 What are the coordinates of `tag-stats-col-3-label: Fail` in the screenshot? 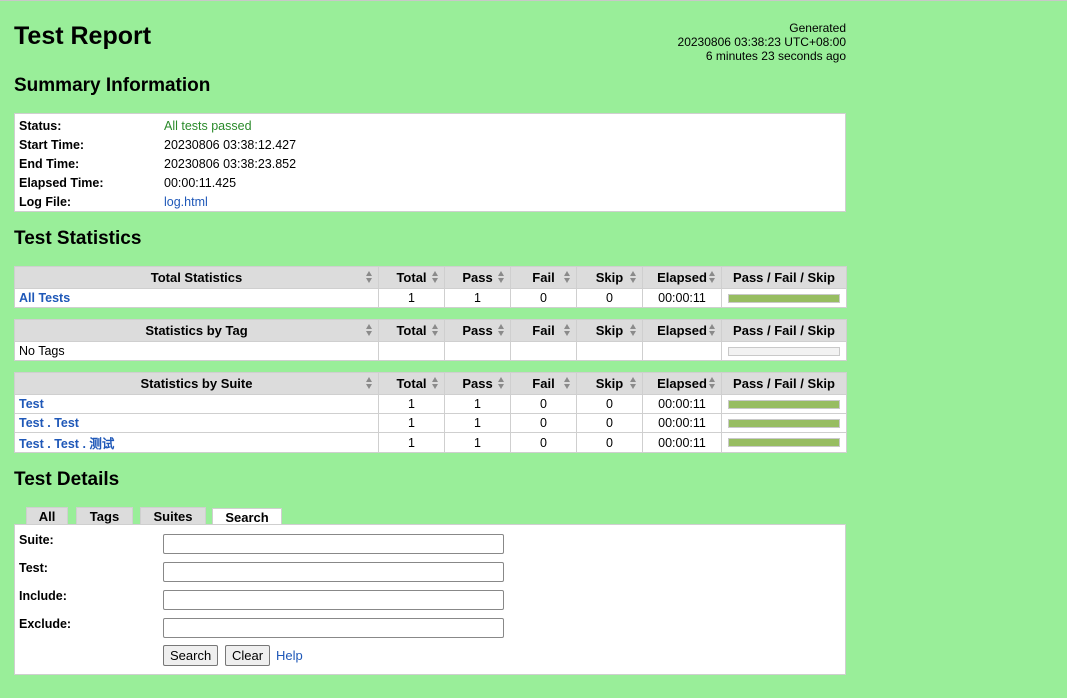 It's located at (543, 330).